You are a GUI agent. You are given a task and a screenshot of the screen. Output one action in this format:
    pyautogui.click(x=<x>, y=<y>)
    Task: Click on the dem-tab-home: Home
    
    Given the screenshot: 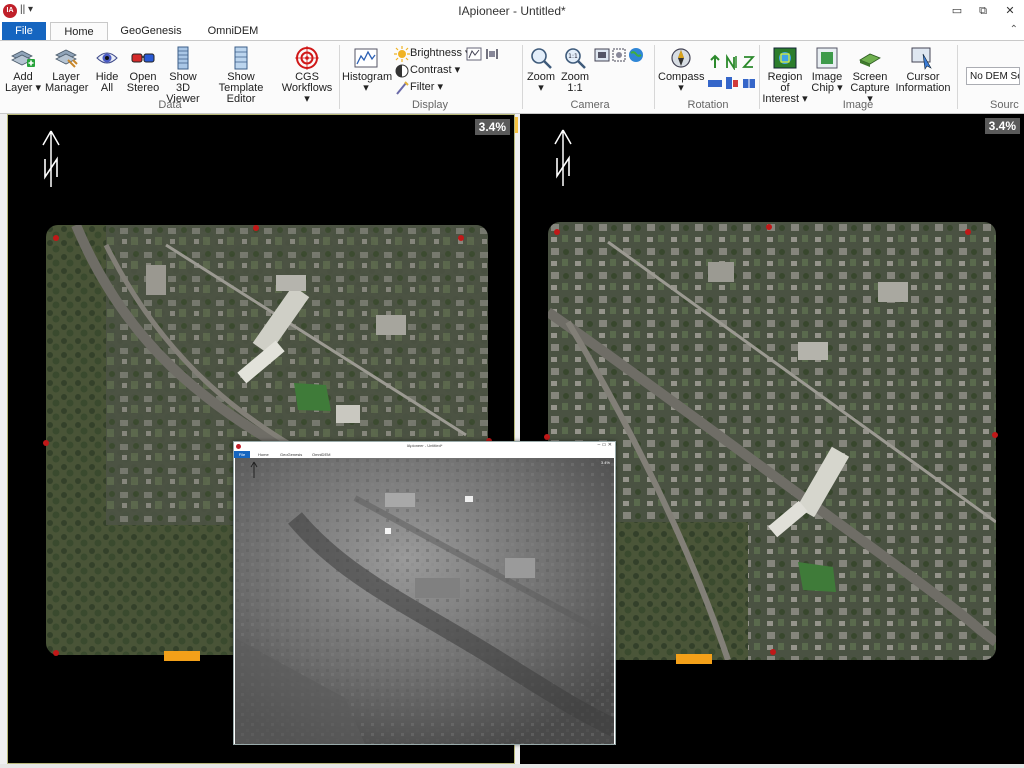 What is the action you would take?
    pyautogui.click(x=263, y=454)
    